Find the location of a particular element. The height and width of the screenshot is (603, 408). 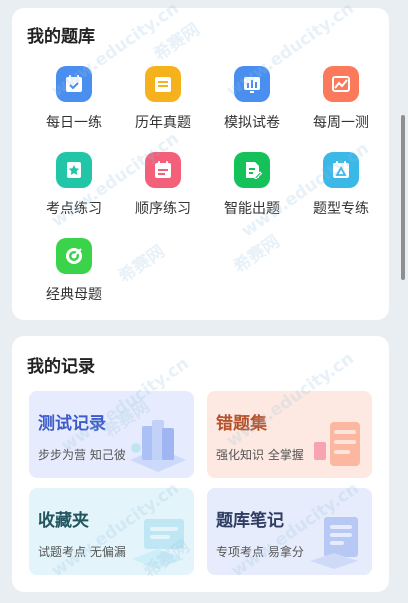

test-record-icon is located at coordinates (158, 446).